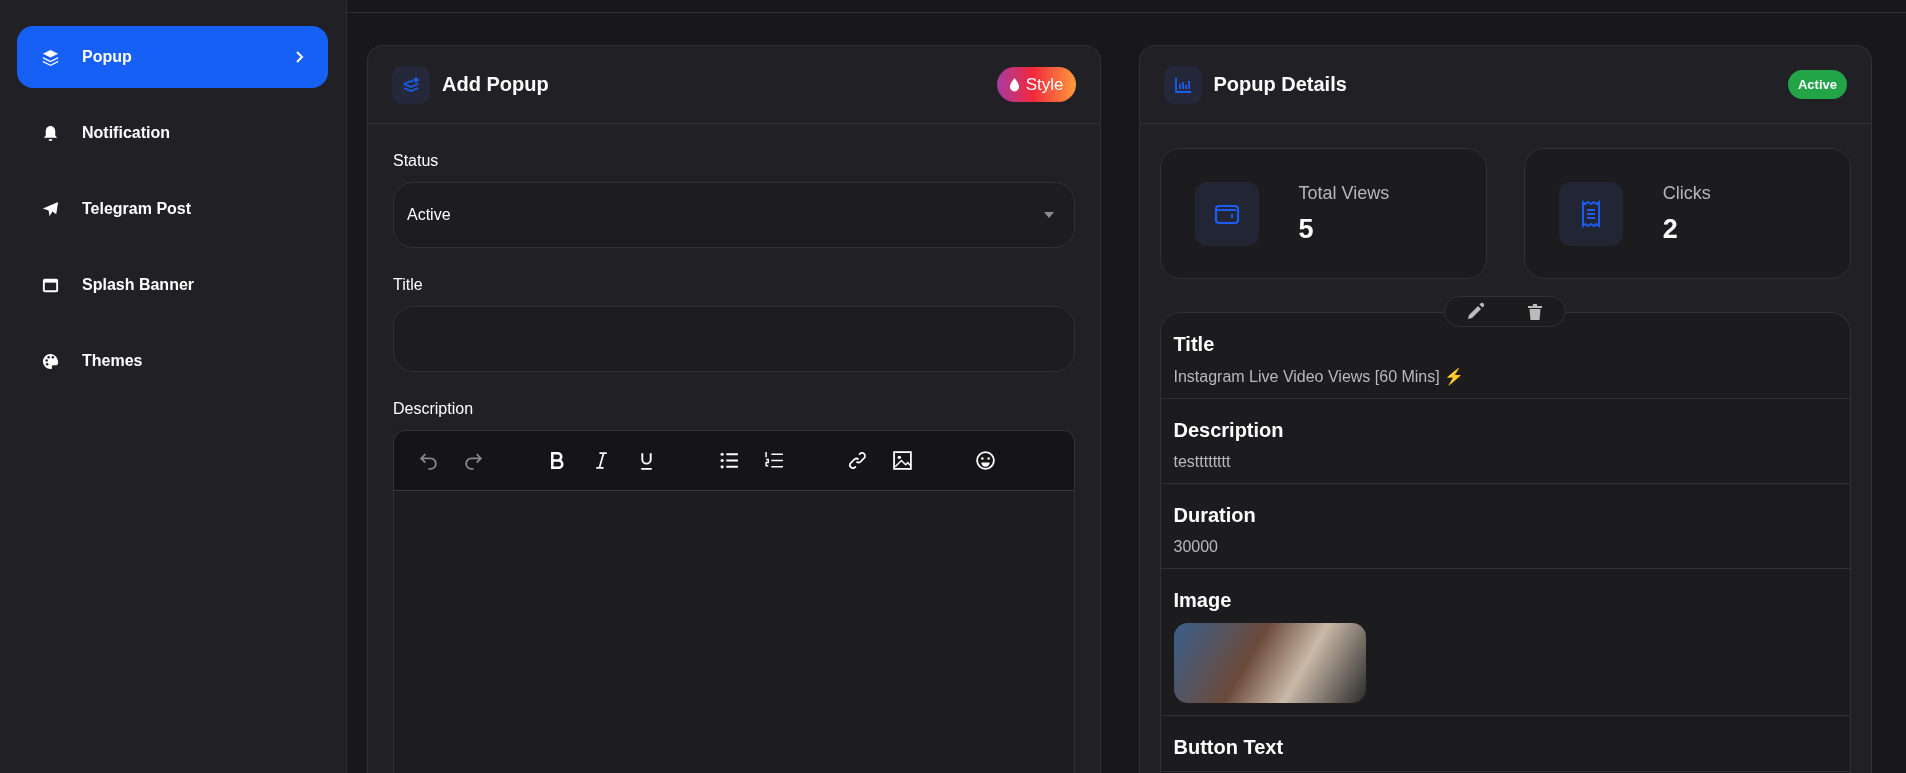 The height and width of the screenshot is (773, 1906). I want to click on bar-chart-icon, so click(1182, 84).